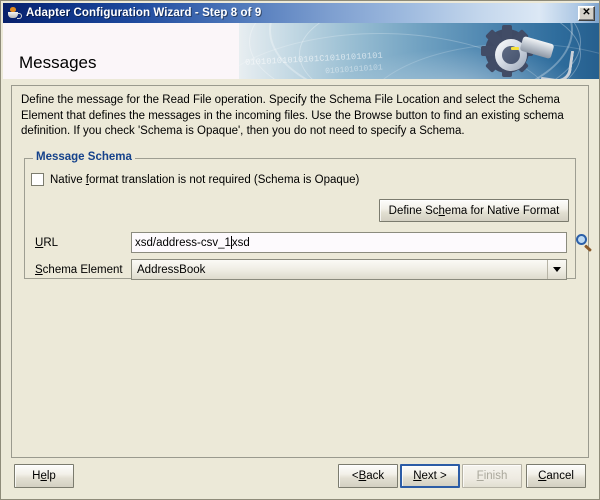 The width and height of the screenshot is (600, 500). I want to click on url-label-rest: RL, so click(51, 242).